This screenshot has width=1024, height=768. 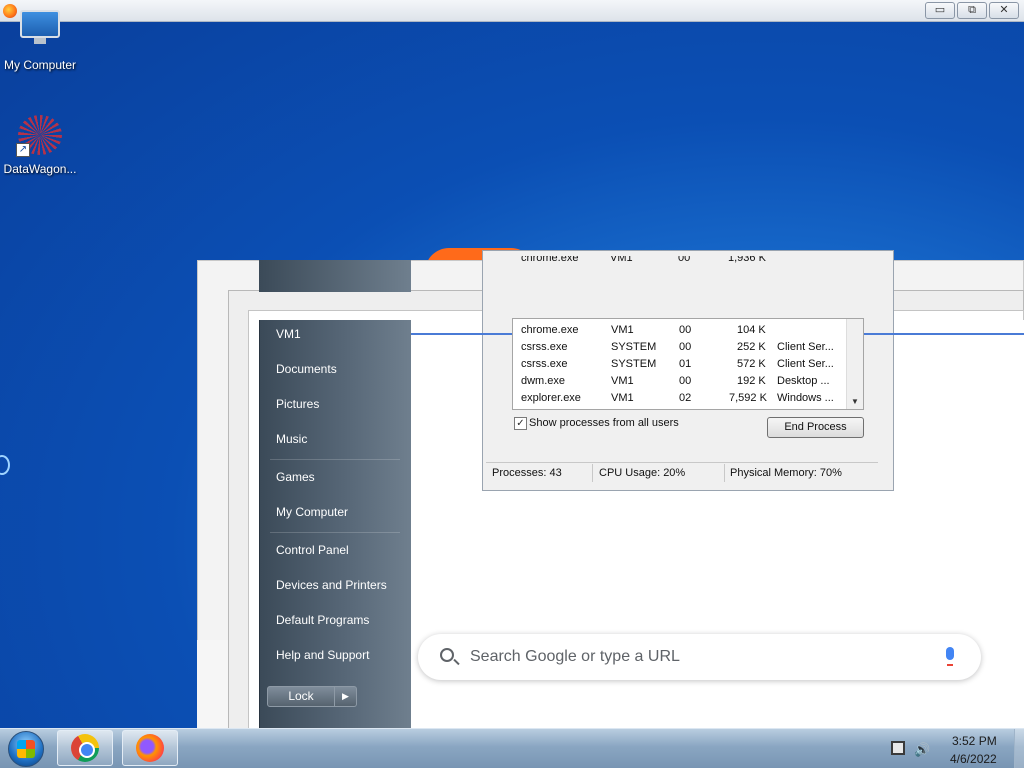 What do you see at coordinates (922, 750) in the screenshot?
I see `volume-icon: 🔊` at bounding box center [922, 750].